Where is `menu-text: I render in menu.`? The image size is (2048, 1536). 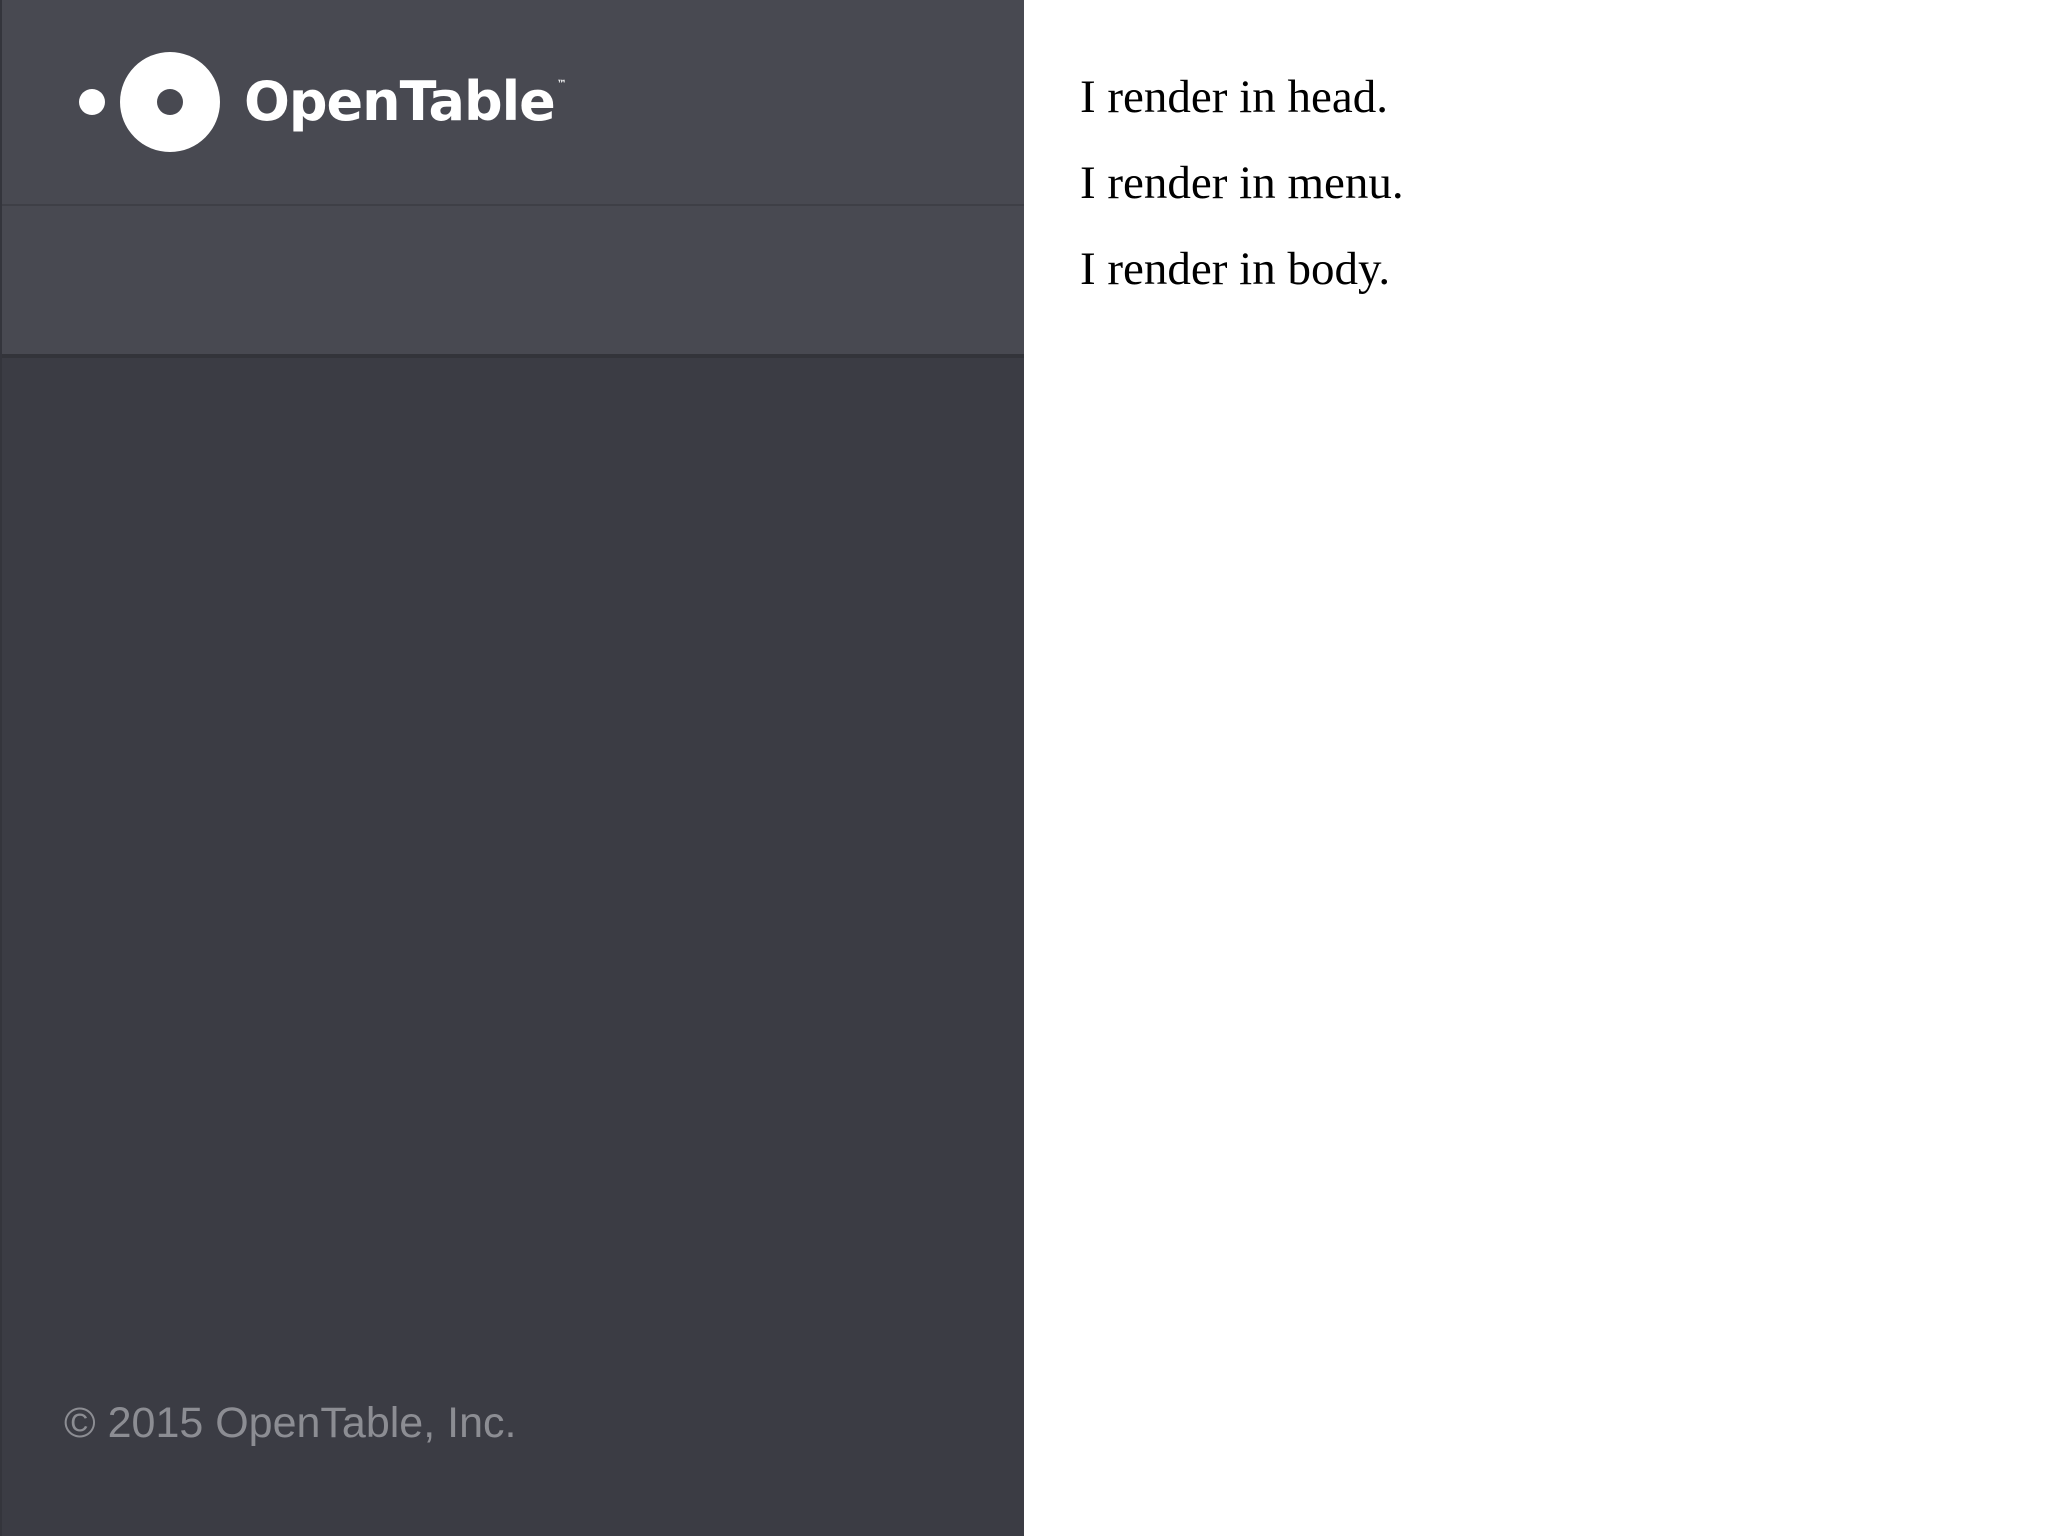 menu-text: I render in menu. is located at coordinates (1242, 183).